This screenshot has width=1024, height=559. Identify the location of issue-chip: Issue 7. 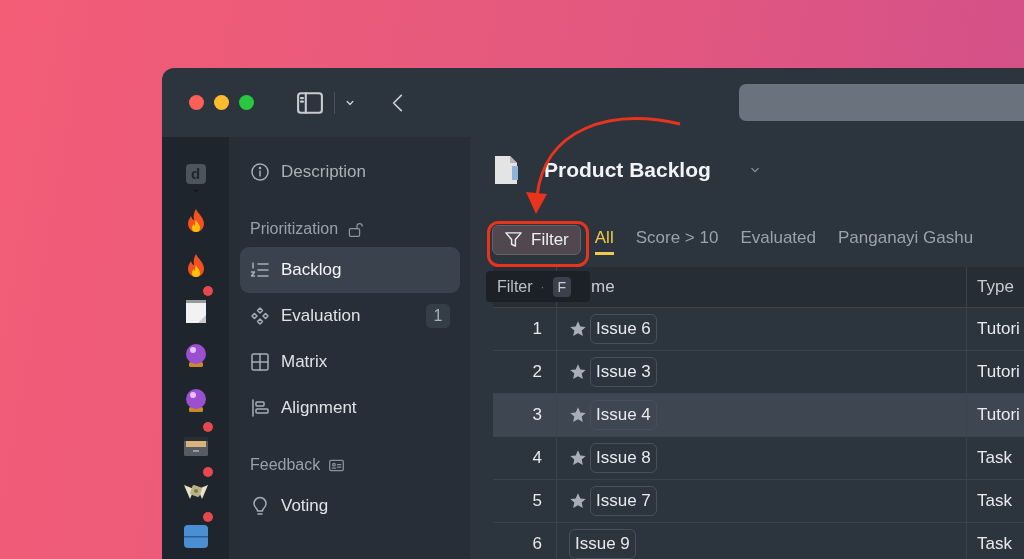
(623, 501).